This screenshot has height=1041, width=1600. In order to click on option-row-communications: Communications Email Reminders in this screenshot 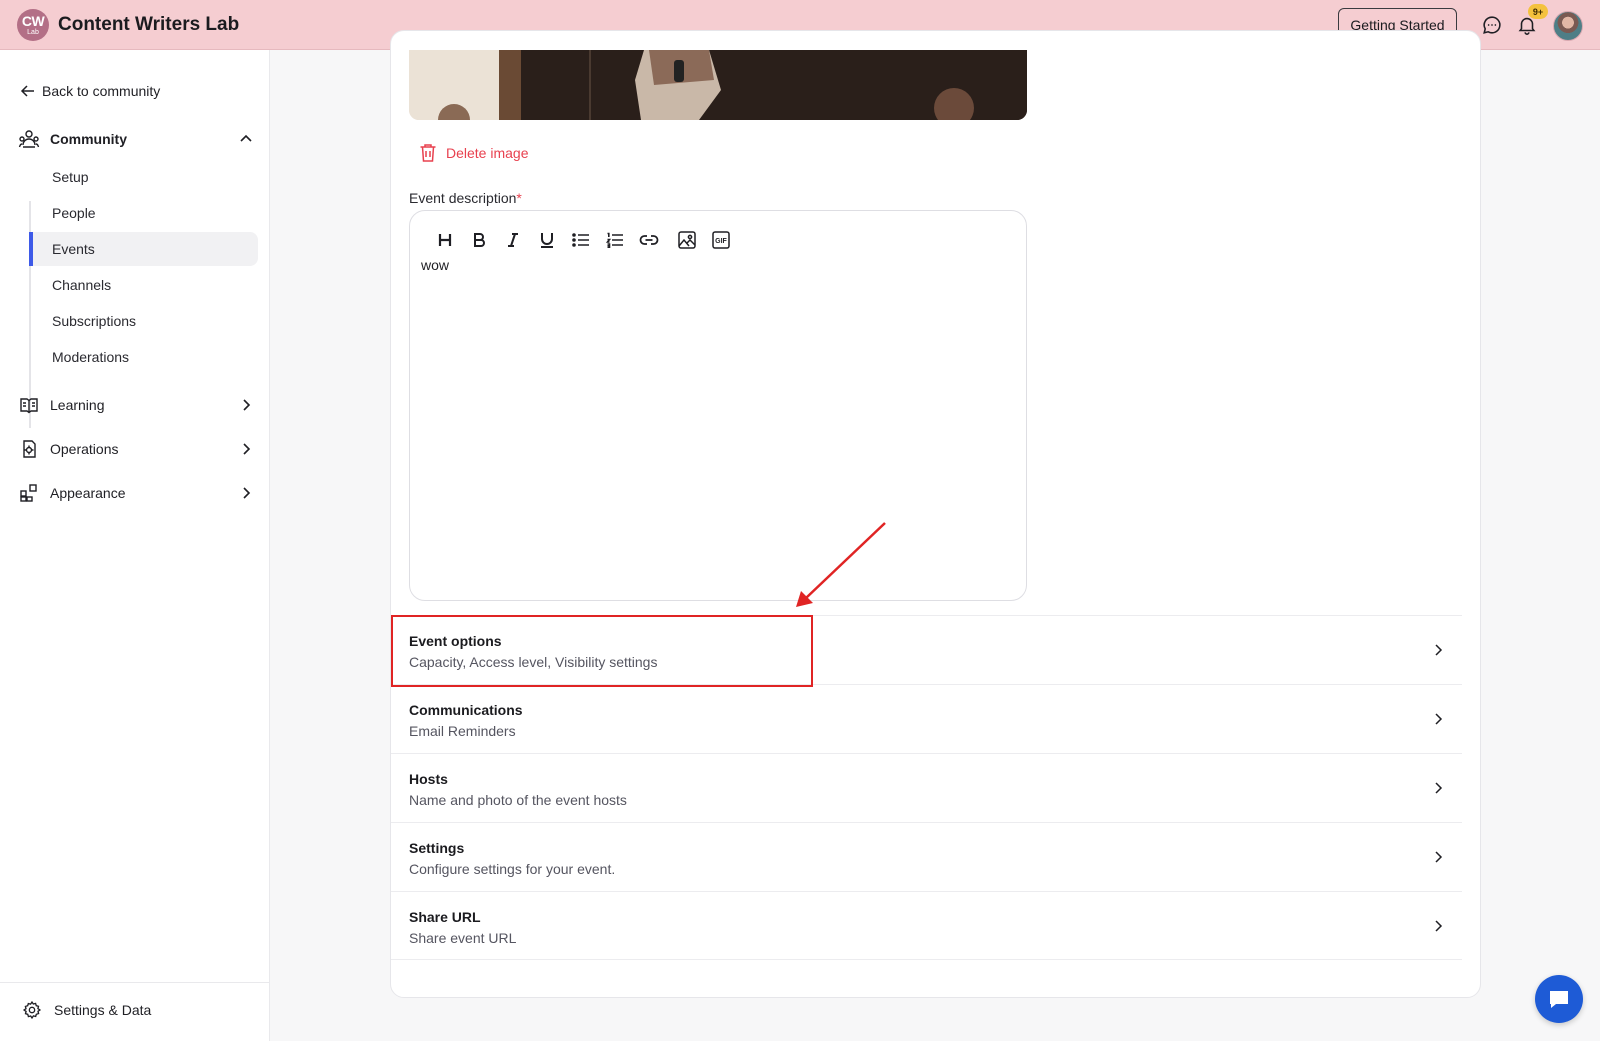, I will do `click(926, 718)`.